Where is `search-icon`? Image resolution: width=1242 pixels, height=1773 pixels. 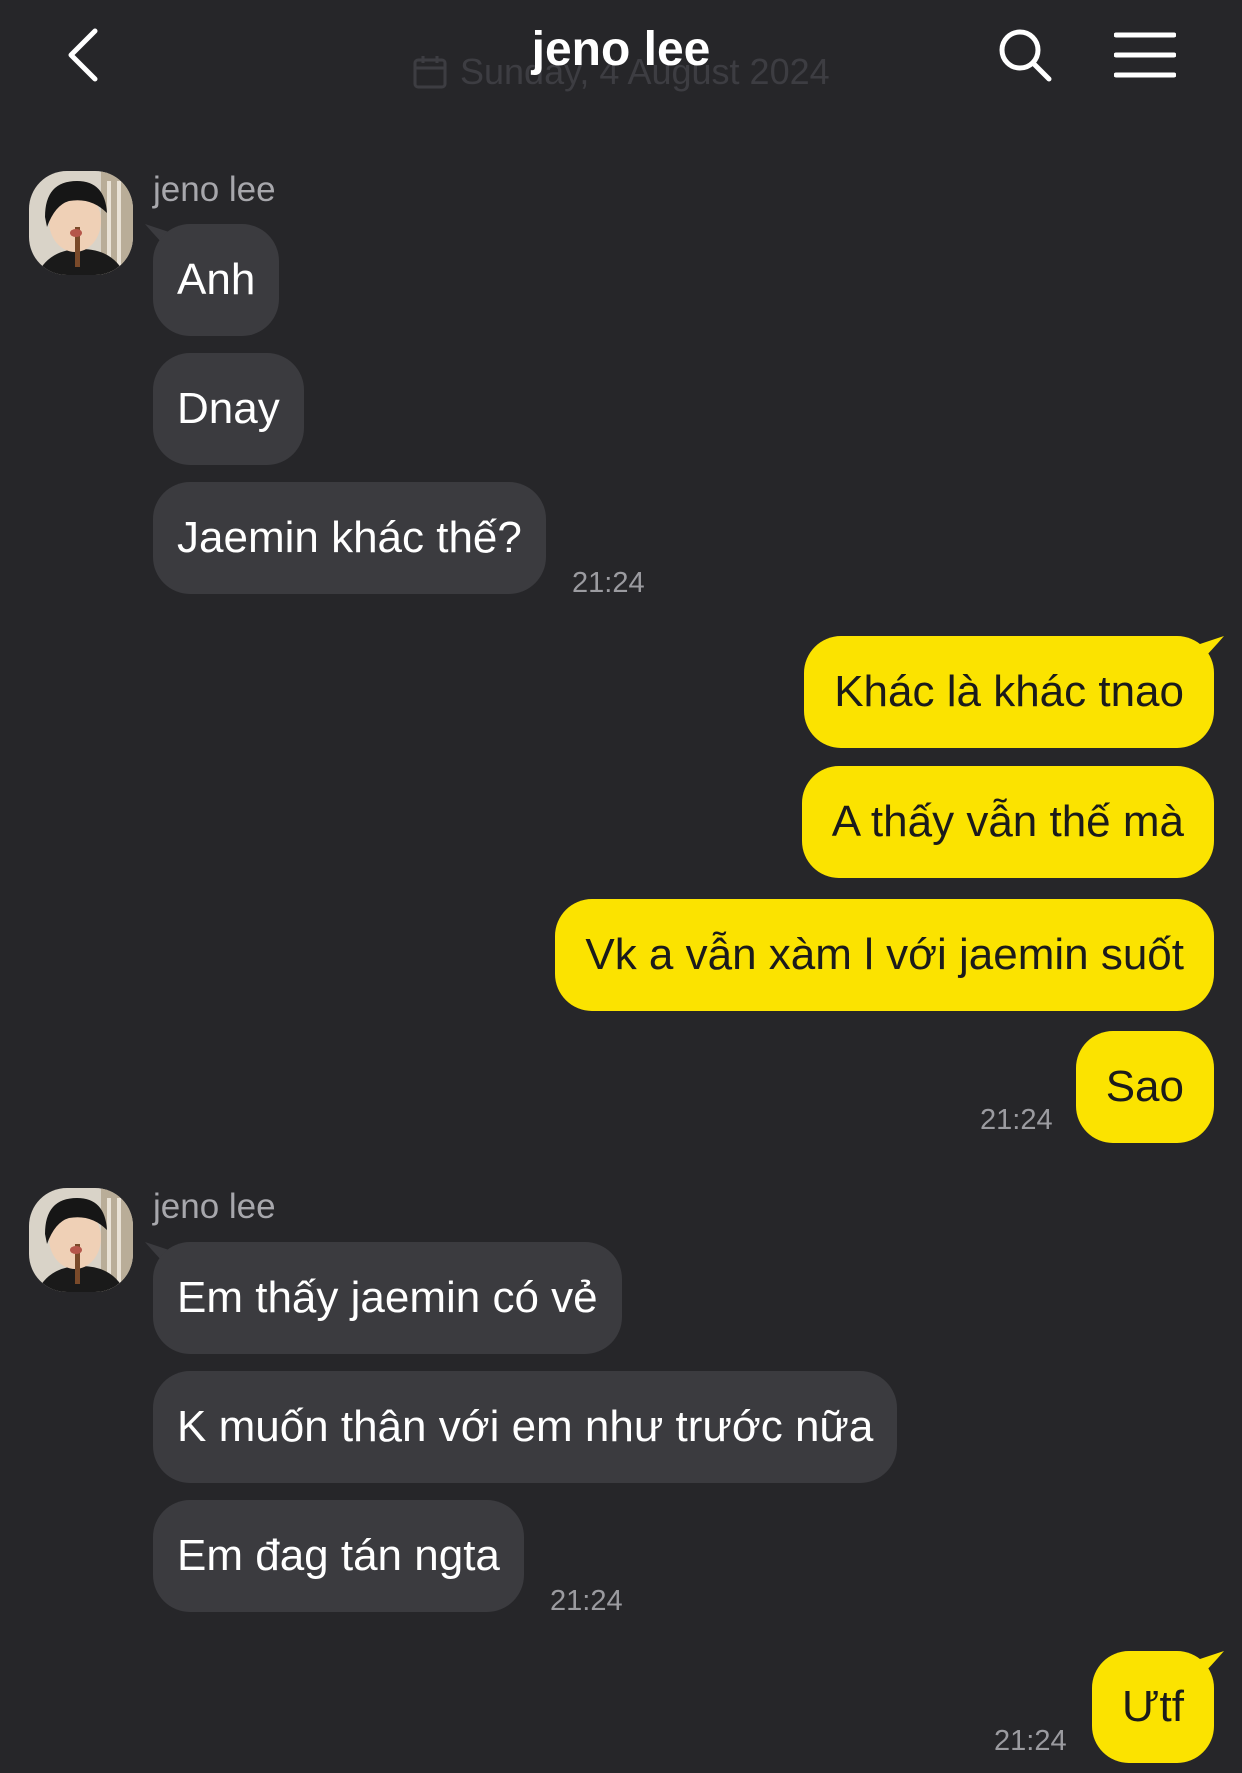
search-icon is located at coordinates (1025, 55).